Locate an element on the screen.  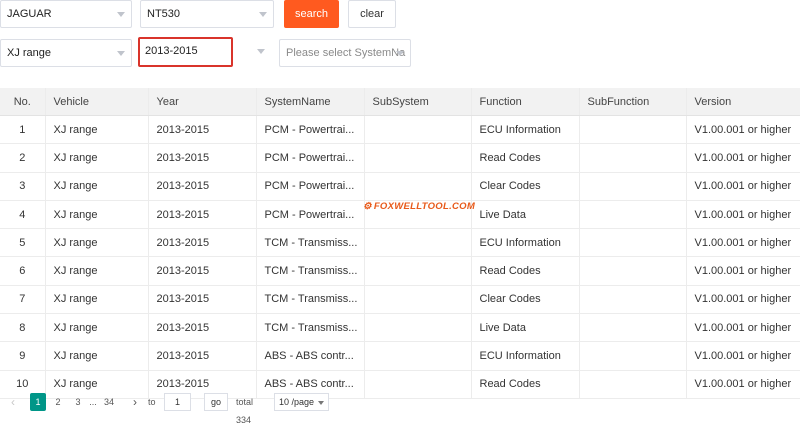
search-button: search is located at coordinates (311, 14).